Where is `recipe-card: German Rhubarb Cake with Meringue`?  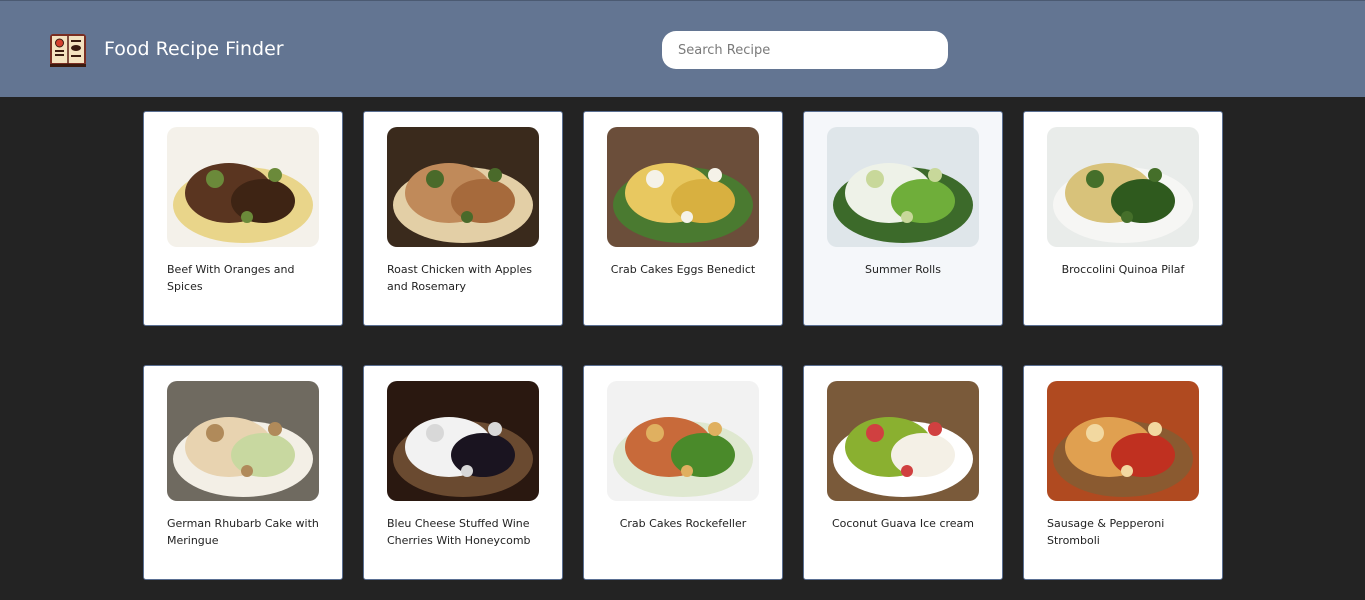
recipe-card: German Rhubarb Cake with Meringue is located at coordinates (243, 472).